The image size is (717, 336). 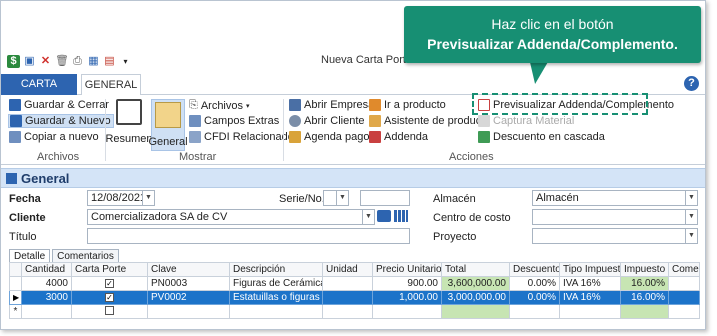 What do you see at coordinates (61, 121) in the screenshot?
I see `guardar-nuevo-button: Guardar & Nuevo` at bounding box center [61, 121].